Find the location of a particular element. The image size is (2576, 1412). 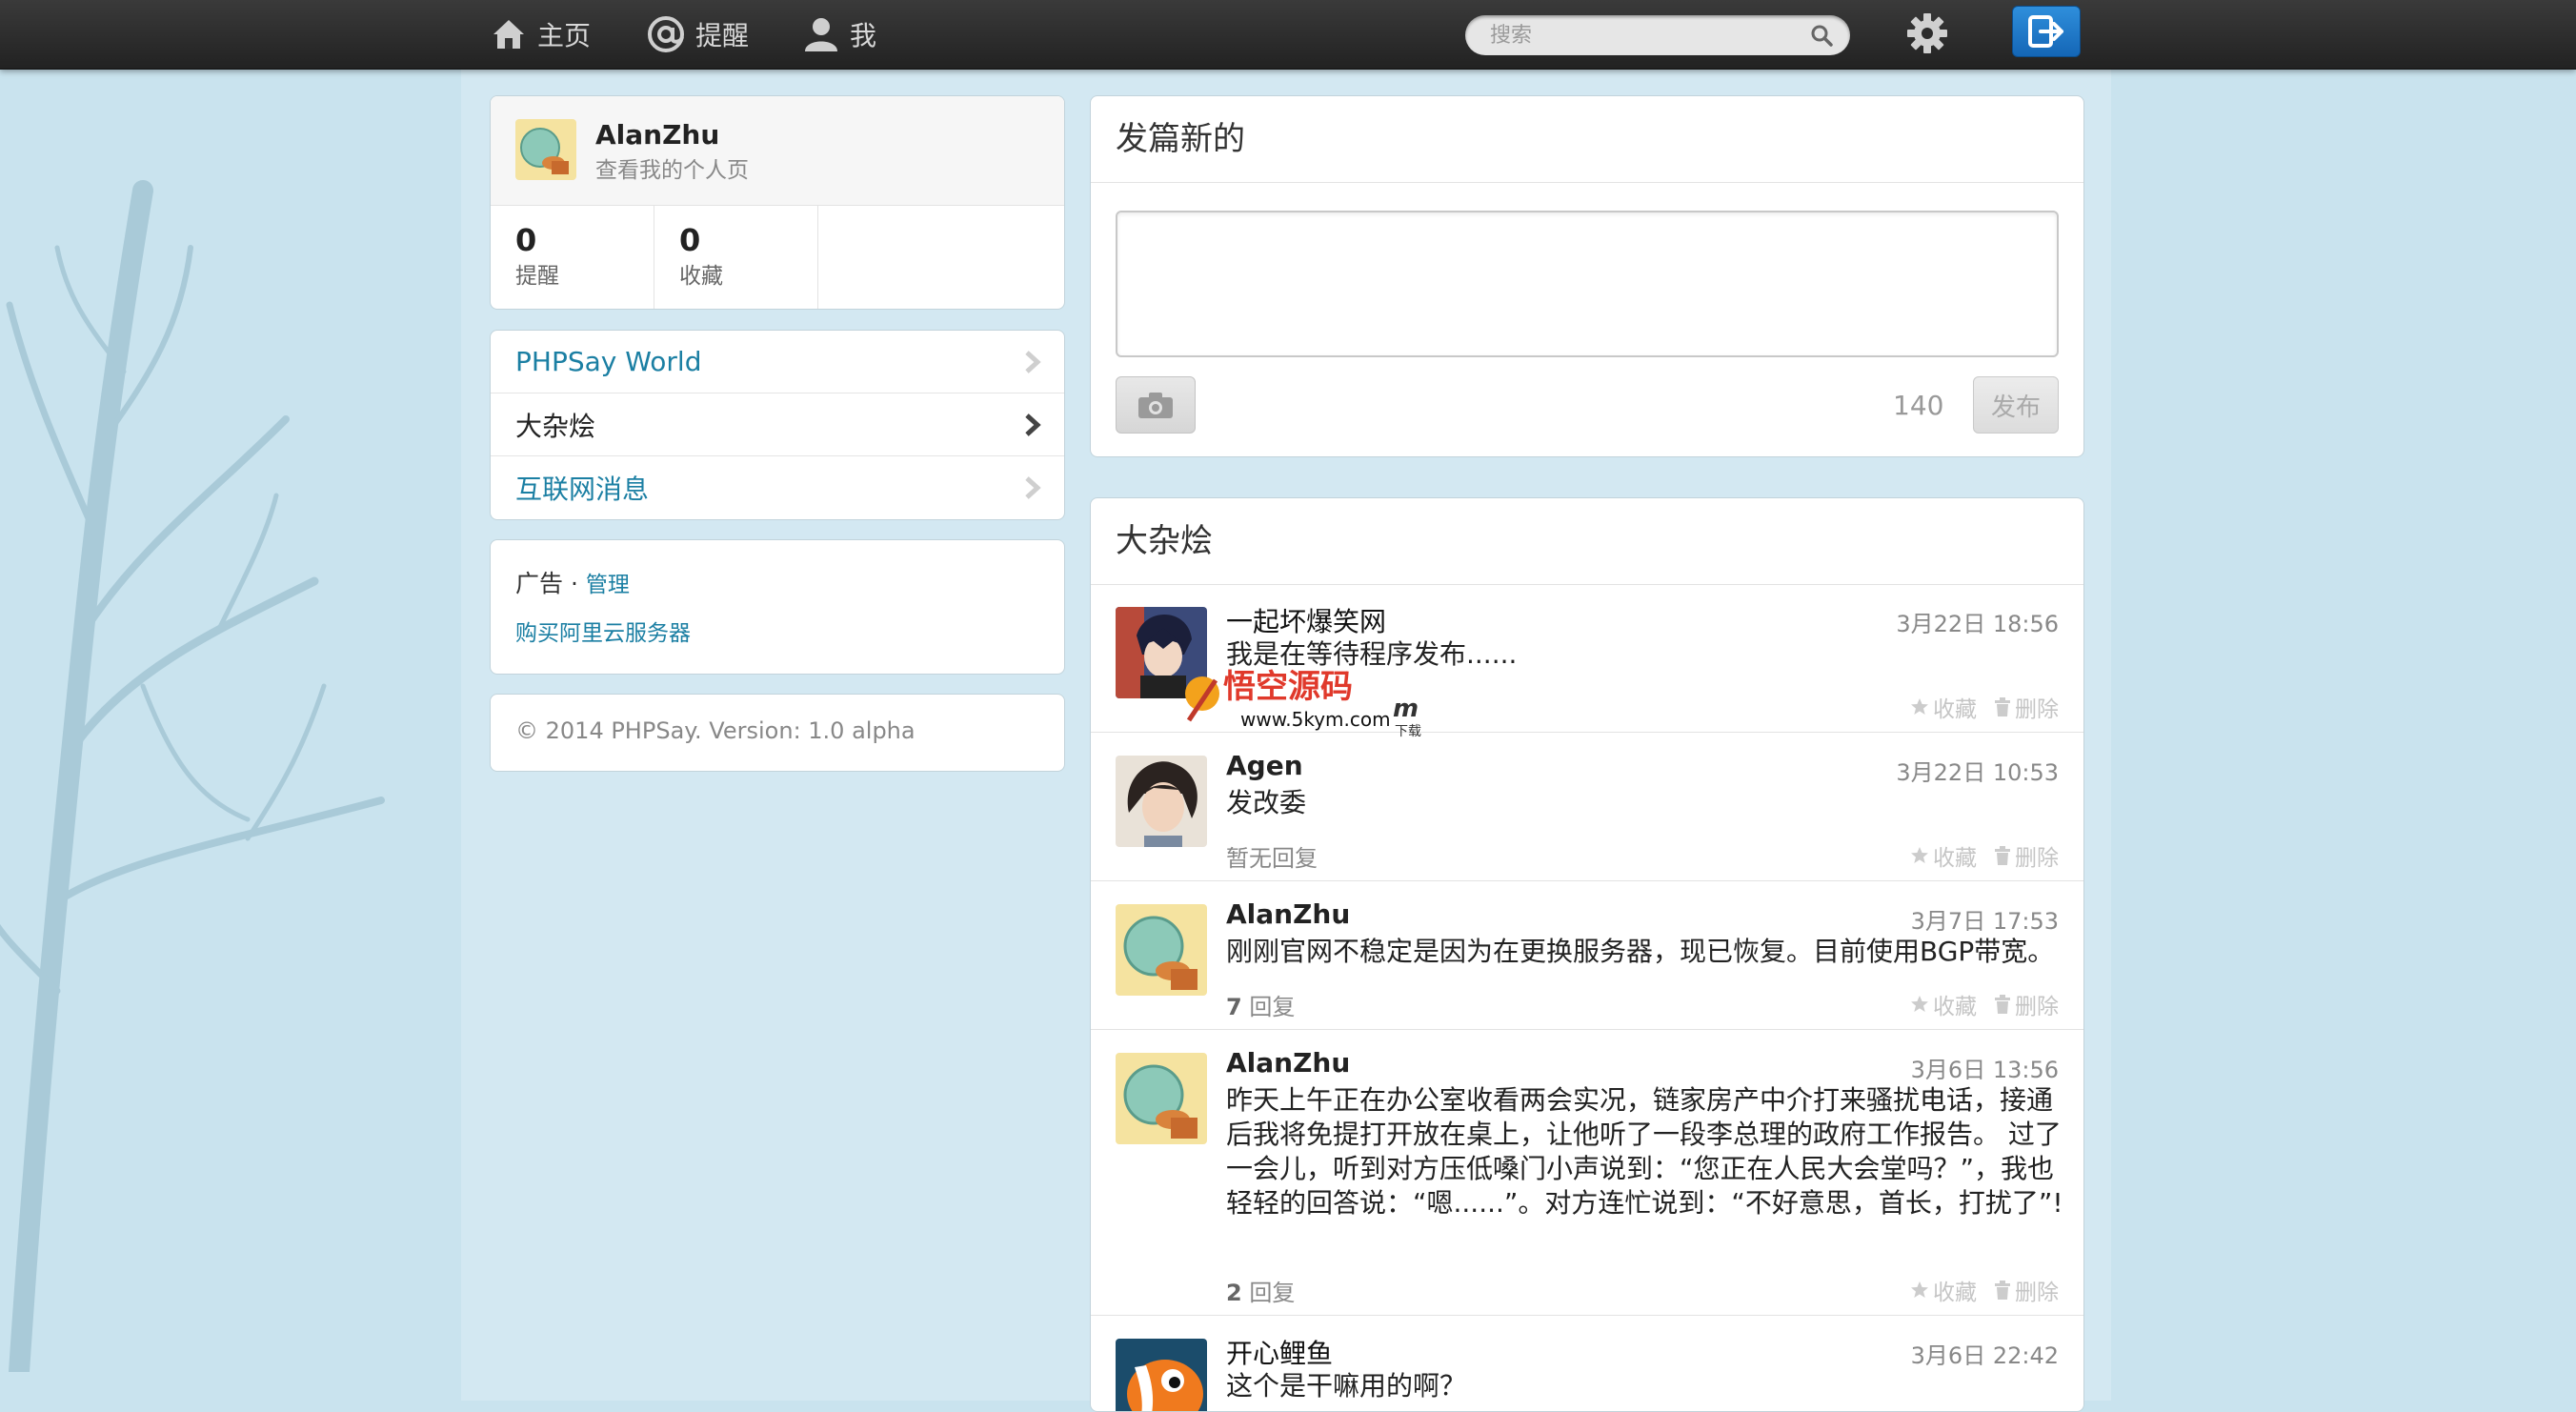

post-time: 3月7日 17:53 is located at coordinates (1984, 921).